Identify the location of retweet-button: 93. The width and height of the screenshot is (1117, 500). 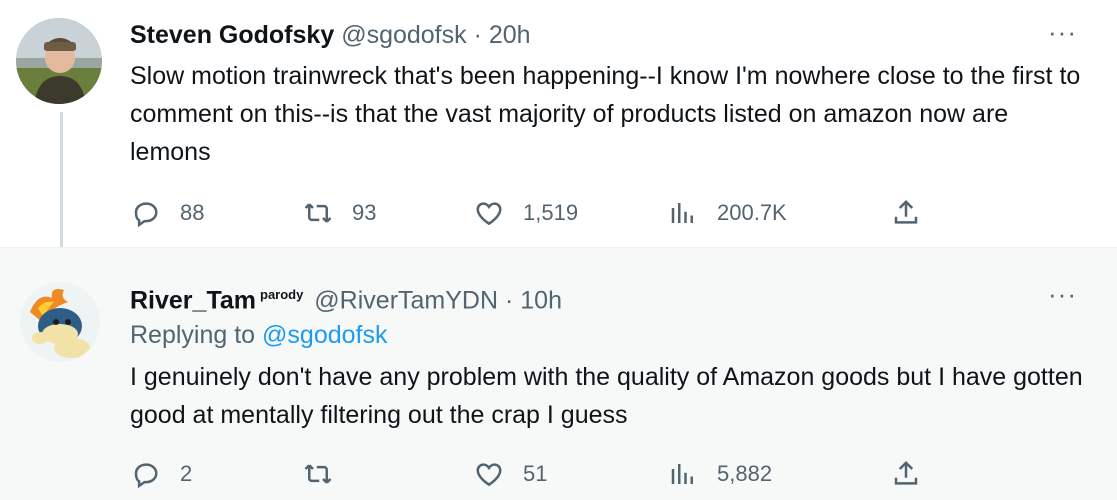
(339, 213).